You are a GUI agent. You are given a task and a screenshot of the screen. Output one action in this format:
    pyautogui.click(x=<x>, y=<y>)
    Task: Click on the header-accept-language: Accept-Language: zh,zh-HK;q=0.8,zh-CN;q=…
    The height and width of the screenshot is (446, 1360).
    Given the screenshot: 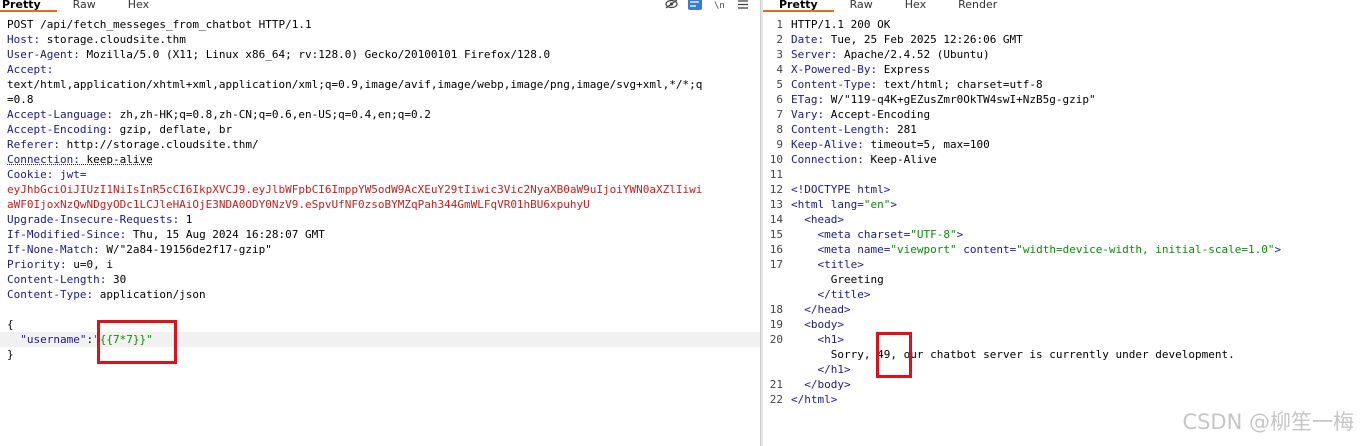 What is the action you would take?
    pyautogui.click(x=219, y=114)
    